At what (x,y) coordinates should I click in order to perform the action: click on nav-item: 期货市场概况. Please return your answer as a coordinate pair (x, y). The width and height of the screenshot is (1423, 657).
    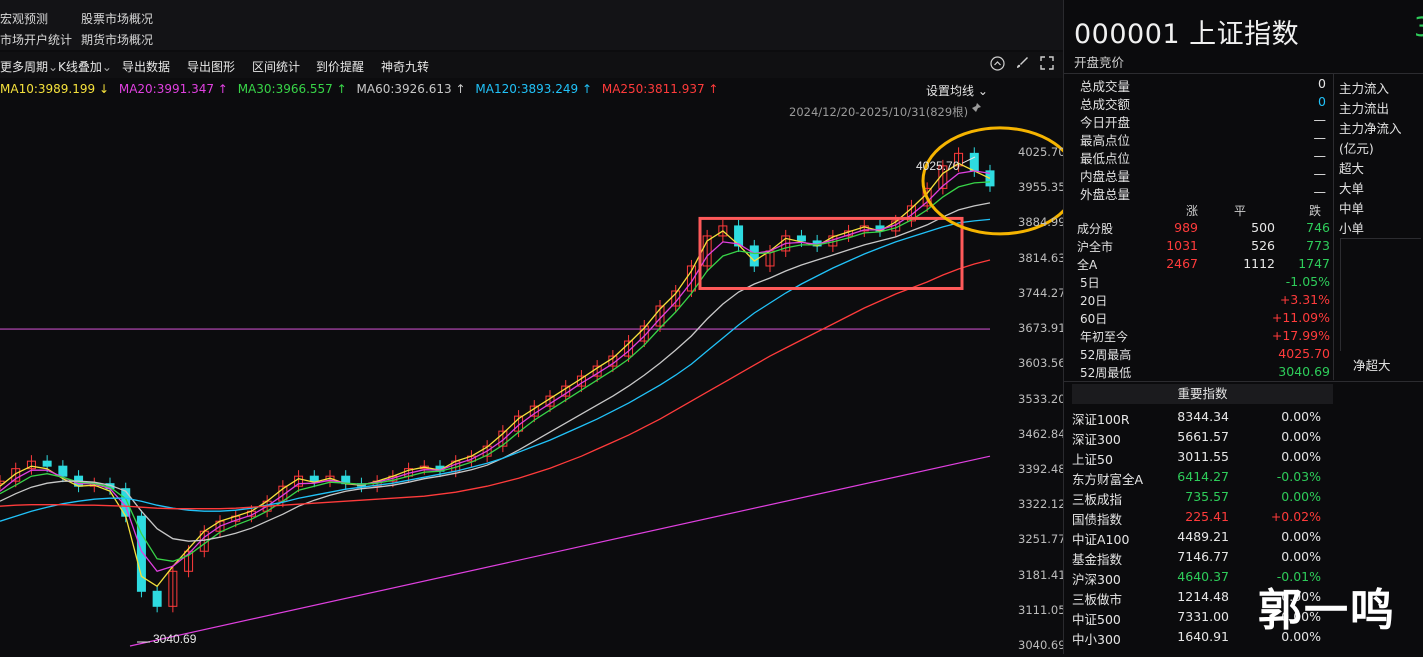
    Looking at the image, I should click on (117, 39).